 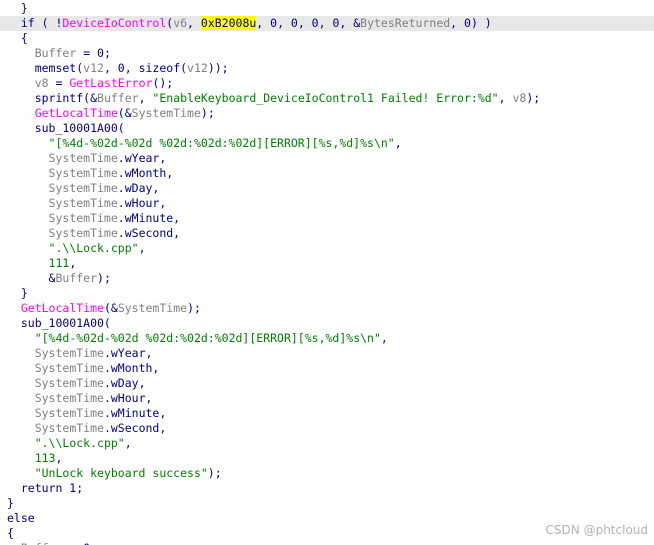 What do you see at coordinates (45, 488) in the screenshot?
I see `code-line: return 1;` at bounding box center [45, 488].